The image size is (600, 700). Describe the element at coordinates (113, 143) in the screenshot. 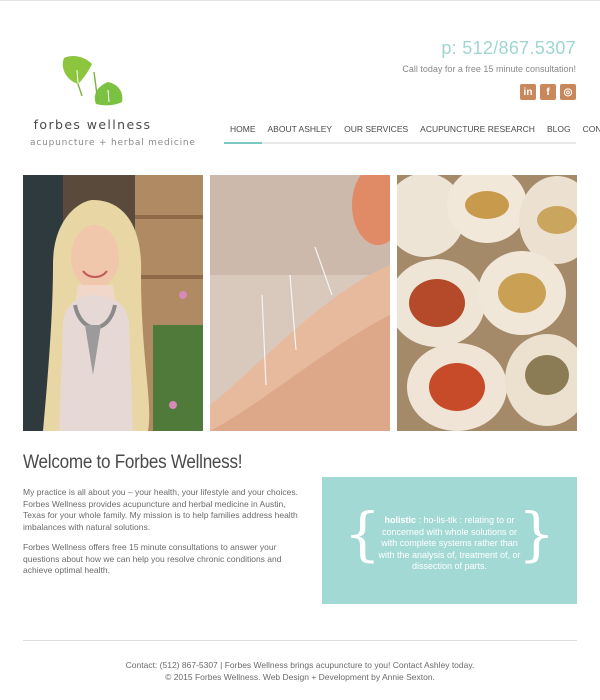

I see `brand-tagline: acupuncture + herbal medicine` at that location.